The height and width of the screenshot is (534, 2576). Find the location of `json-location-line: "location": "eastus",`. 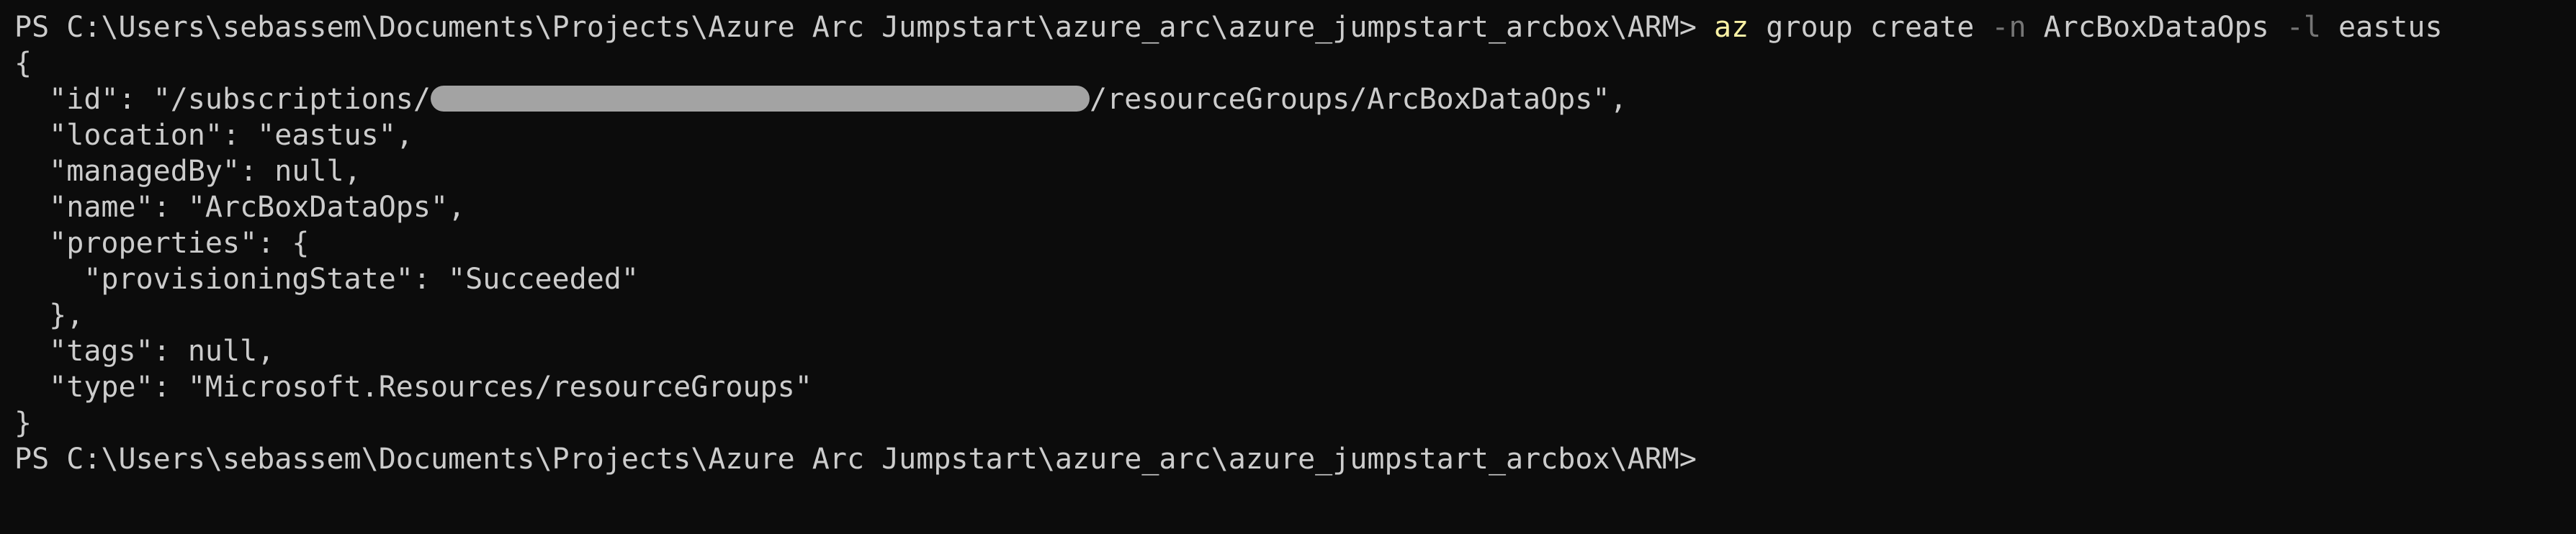

json-location-line: "location": "eastus", is located at coordinates (213, 135).